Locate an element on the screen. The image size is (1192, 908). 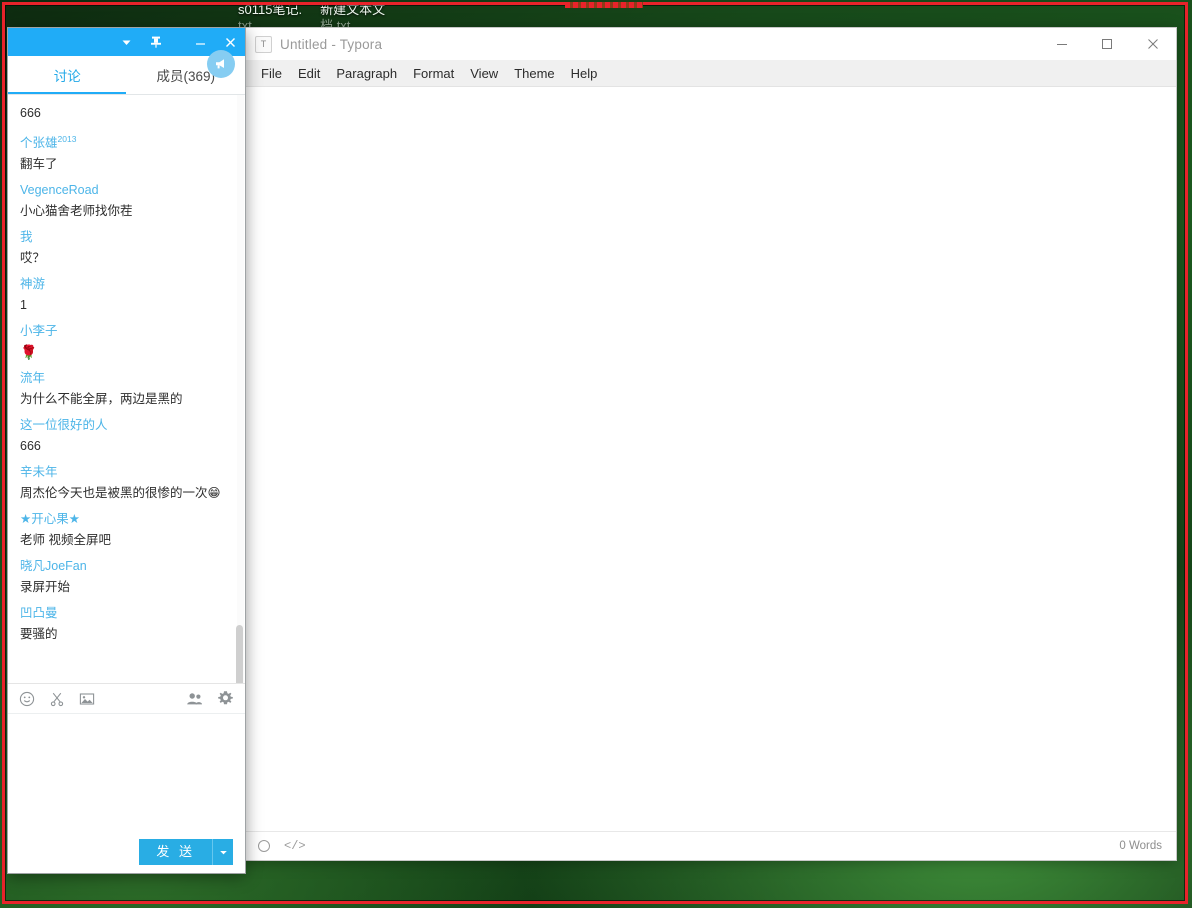
message-sender: ★开心果★ is located at coordinates (126, 519).